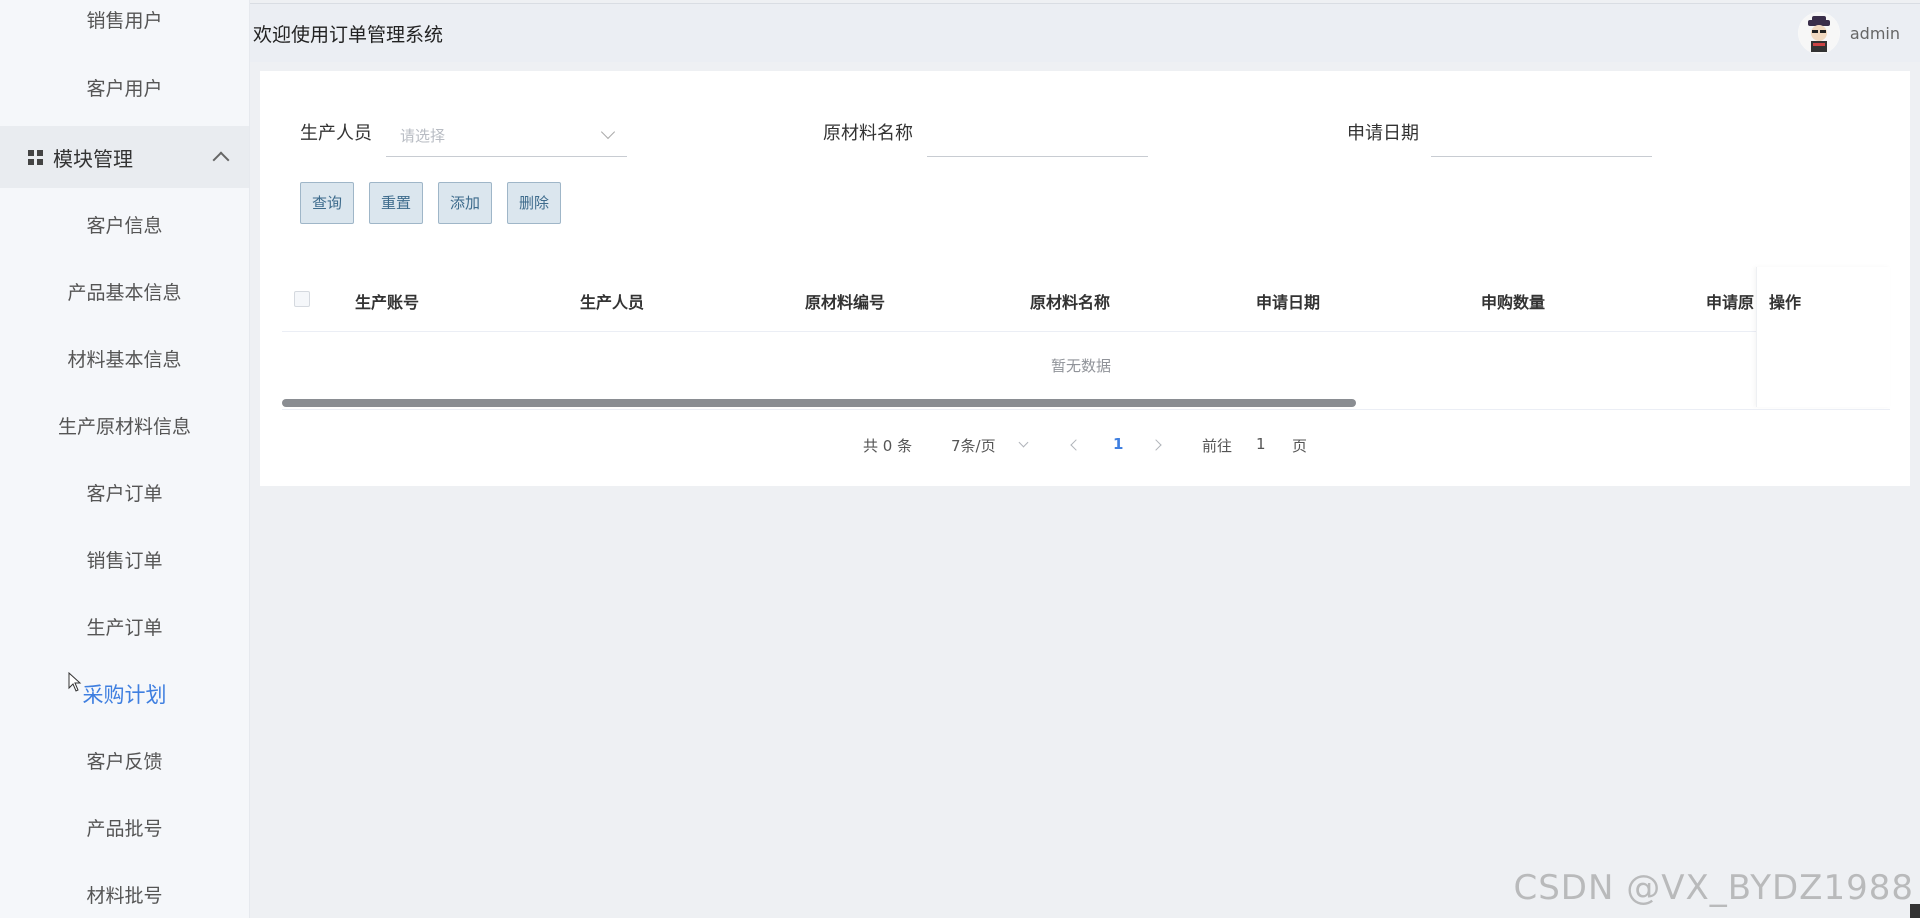 This screenshot has height=918, width=1920. What do you see at coordinates (1085, 450) in the screenshot?
I see `pagination: 共 0 条 7条/页 1 前往 1 页` at bounding box center [1085, 450].